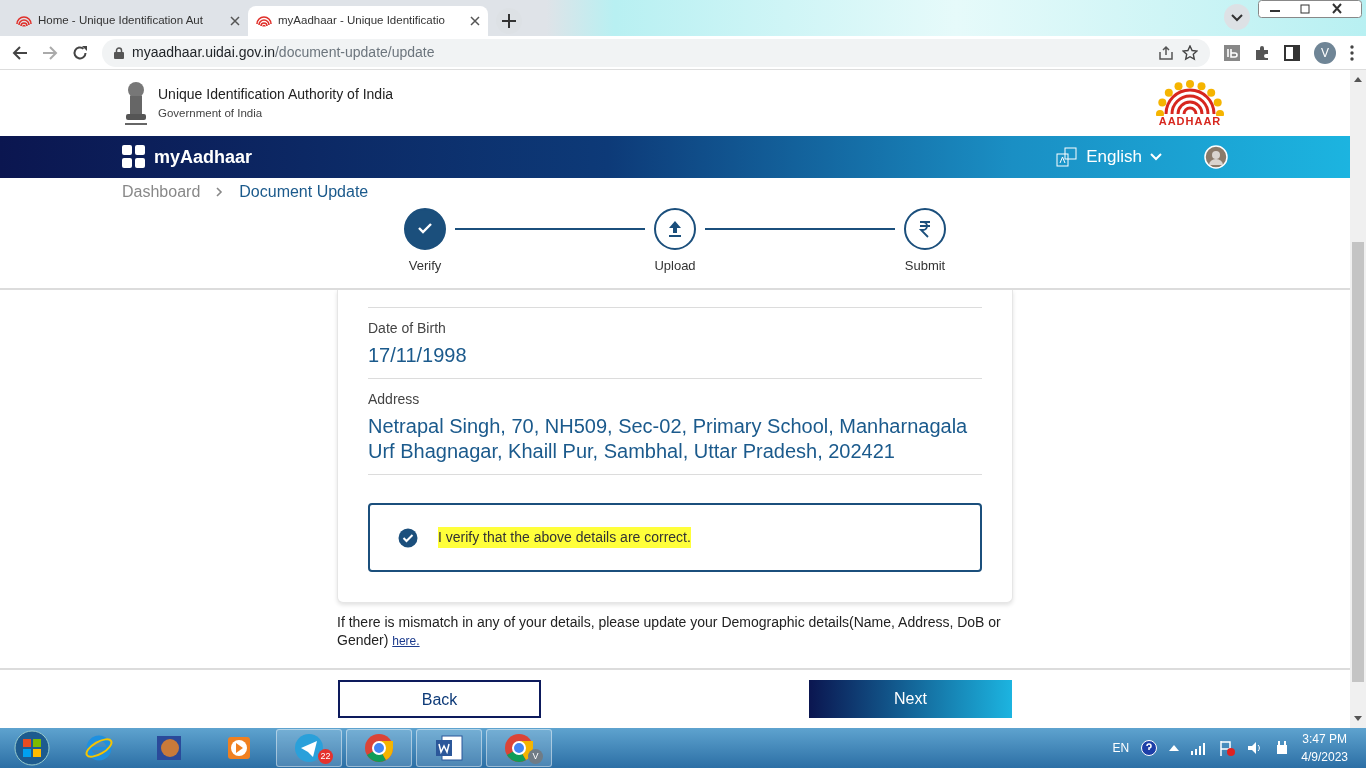  What do you see at coordinates (368, 21) in the screenshot?
I see `browser-tab: myAadhaar - Unique Identificatio` at bounding box center [368, 21].